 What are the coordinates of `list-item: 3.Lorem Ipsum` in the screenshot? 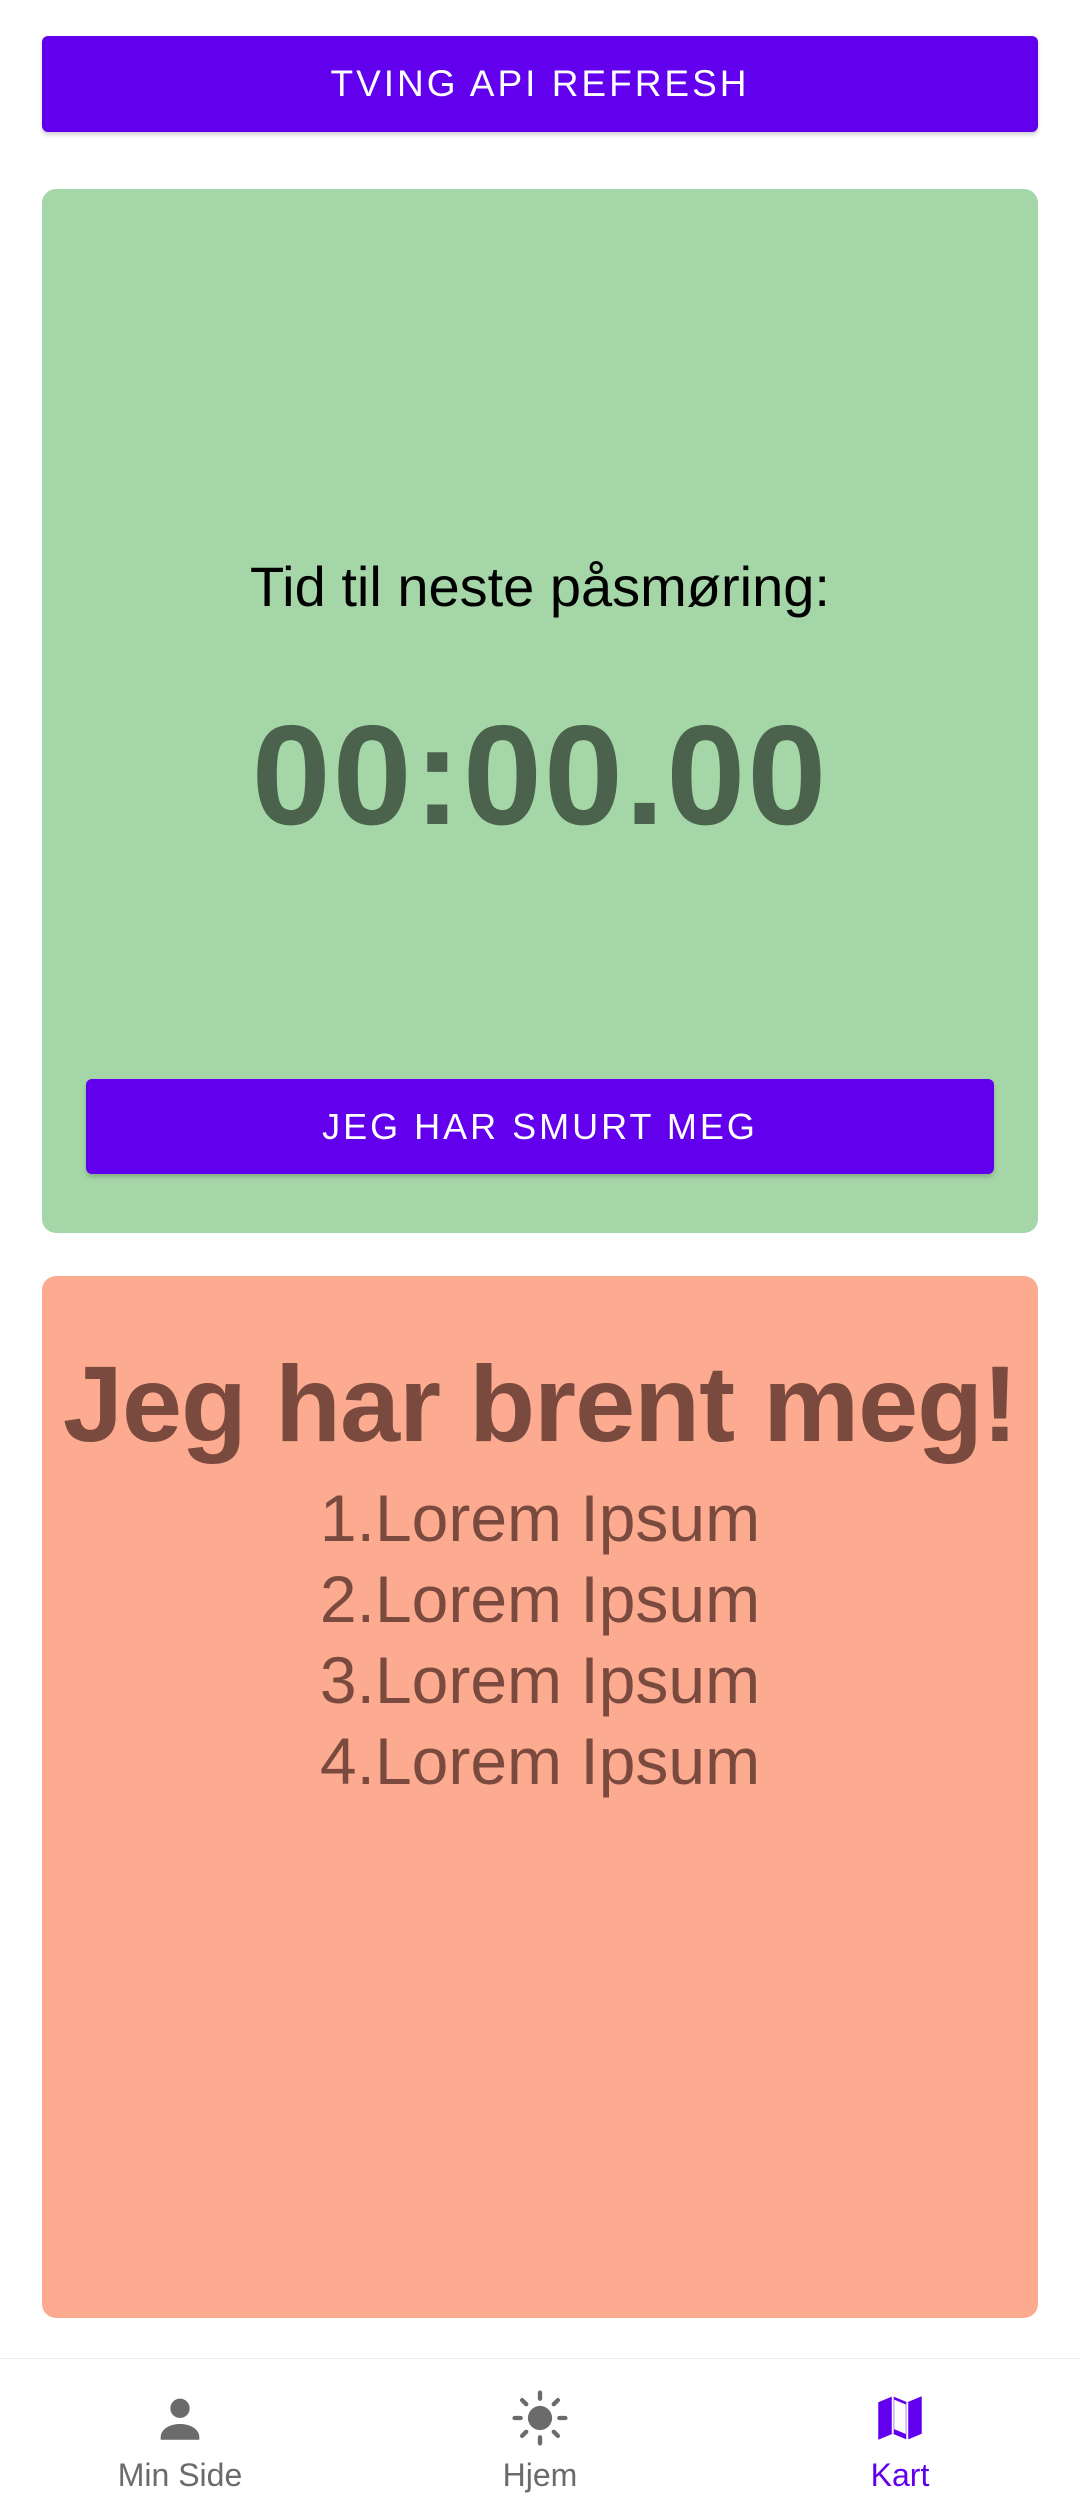 It's located at (540, 1680).